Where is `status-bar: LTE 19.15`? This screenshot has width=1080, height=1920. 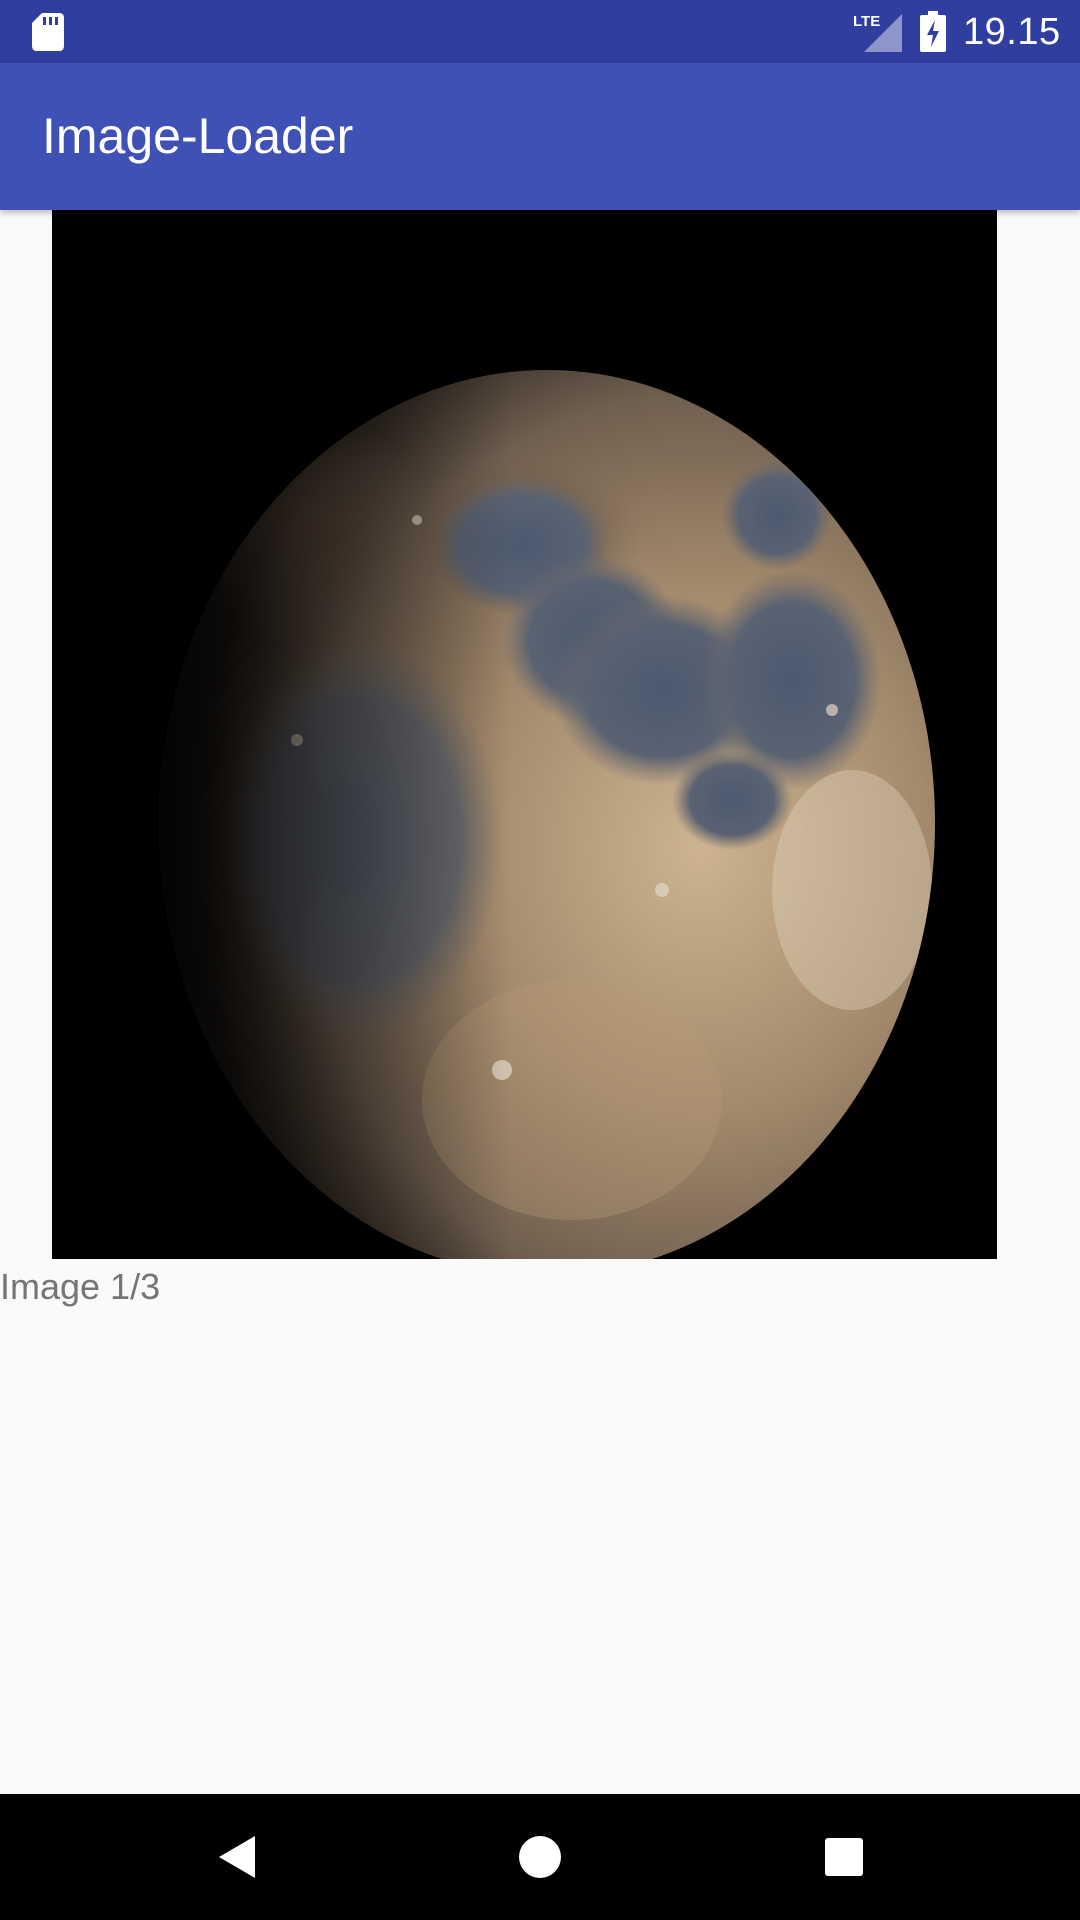 status-bar: LTE 19.15 is located at coordinates (540, 31).